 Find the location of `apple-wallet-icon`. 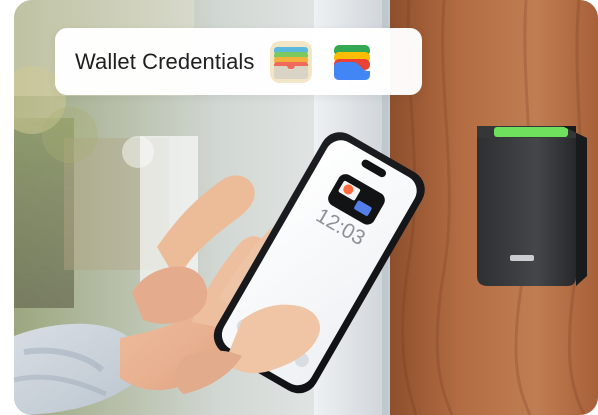

apple-wallet-icon is located at coordinates (290, 61).